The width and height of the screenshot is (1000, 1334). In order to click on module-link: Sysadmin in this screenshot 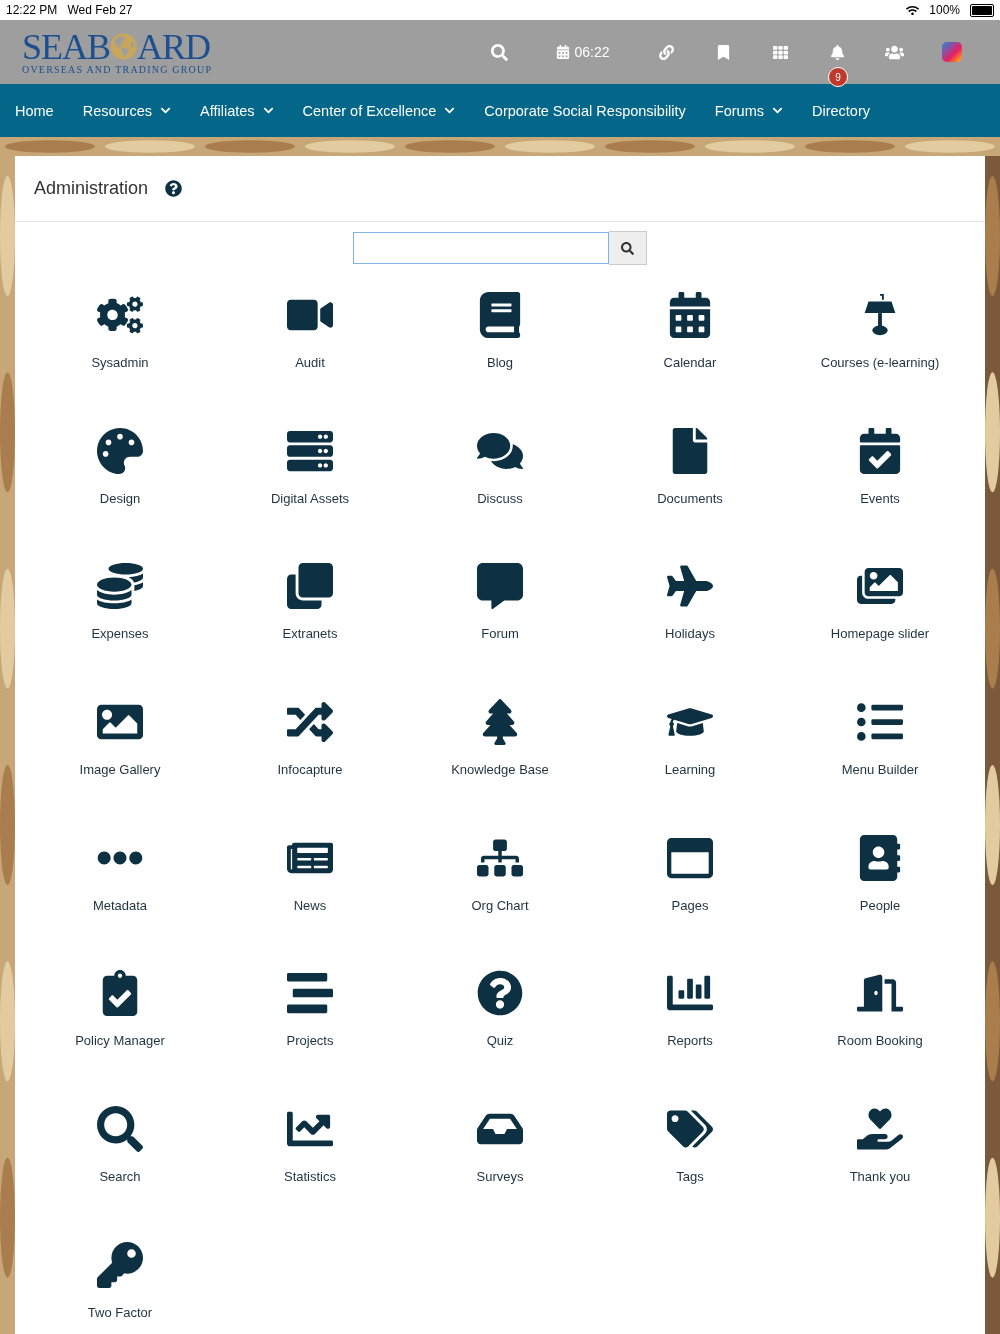, I will do `click(120, 362)`.